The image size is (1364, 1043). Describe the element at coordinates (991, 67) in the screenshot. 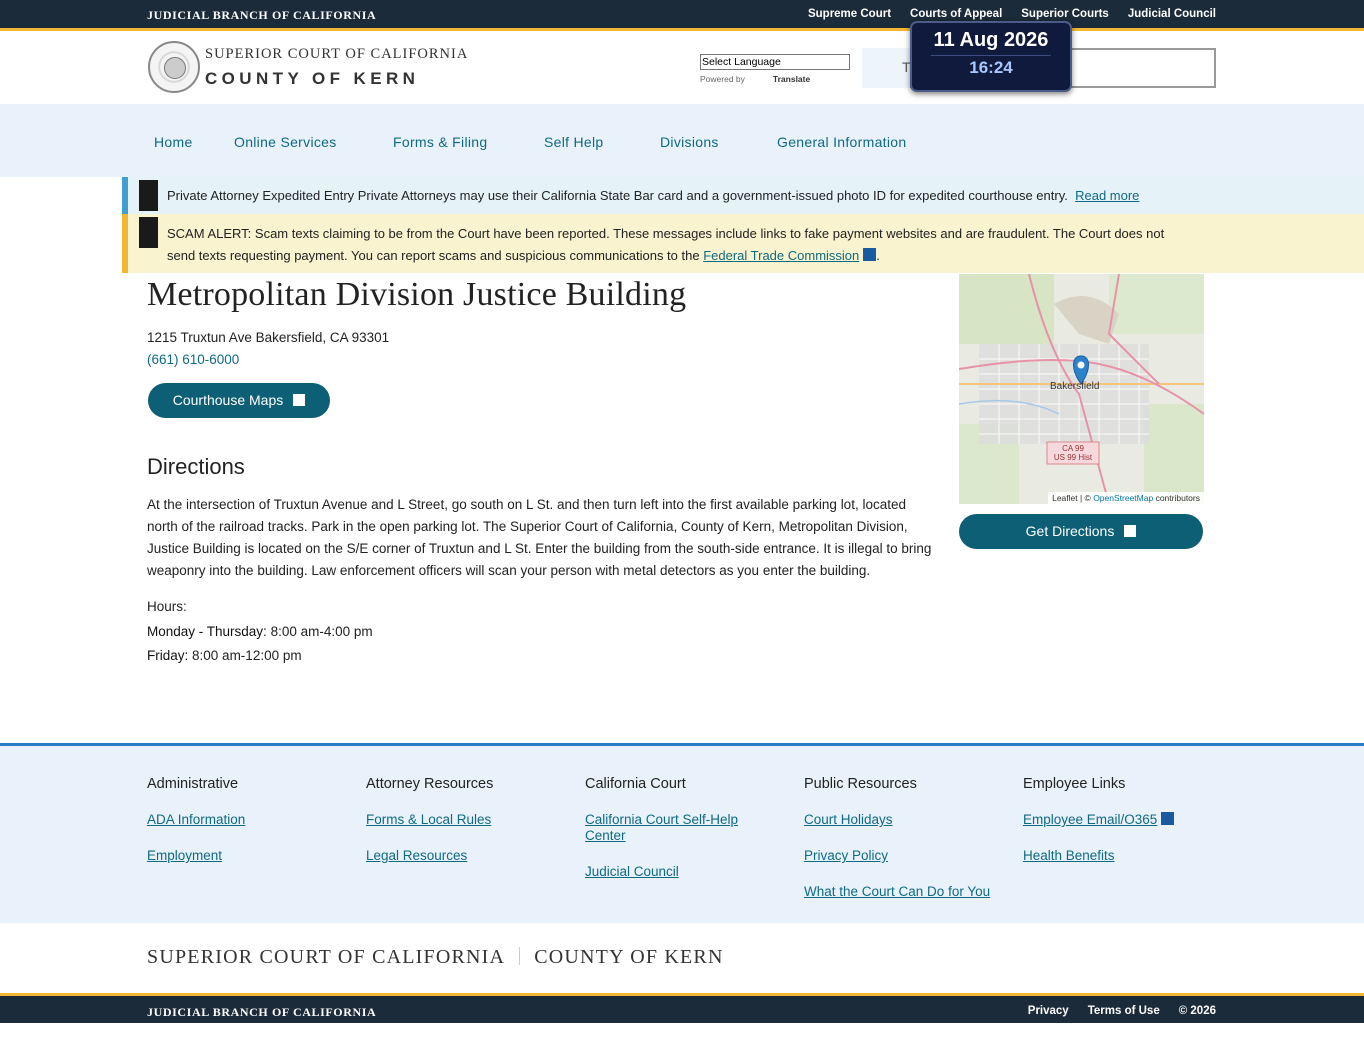

I see `clock-time: 16:24` at that location.